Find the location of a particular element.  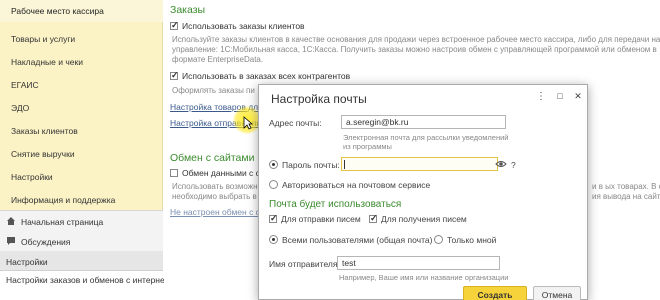

sidebar-item-invoices-receipts: Накладные и чеки is located at coordinates (47, 62).